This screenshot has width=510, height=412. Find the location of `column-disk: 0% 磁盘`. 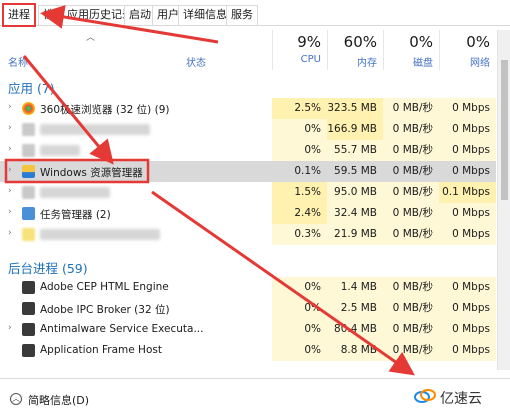

column-disk: 0% 磁盘 is located at coordinates (411, 50).